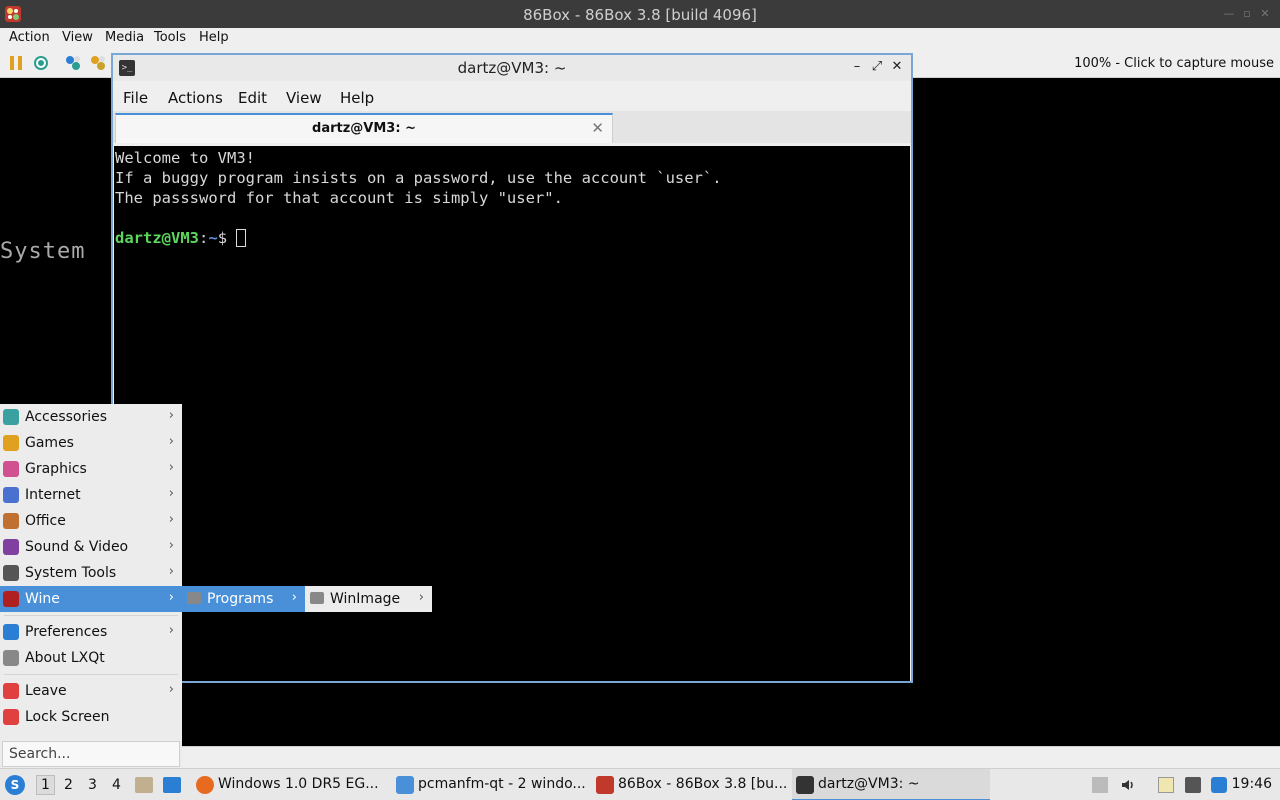 The width and height of the screenshot is (1280, 800). I want to click on tray-up-icon, so click(1100, 785).